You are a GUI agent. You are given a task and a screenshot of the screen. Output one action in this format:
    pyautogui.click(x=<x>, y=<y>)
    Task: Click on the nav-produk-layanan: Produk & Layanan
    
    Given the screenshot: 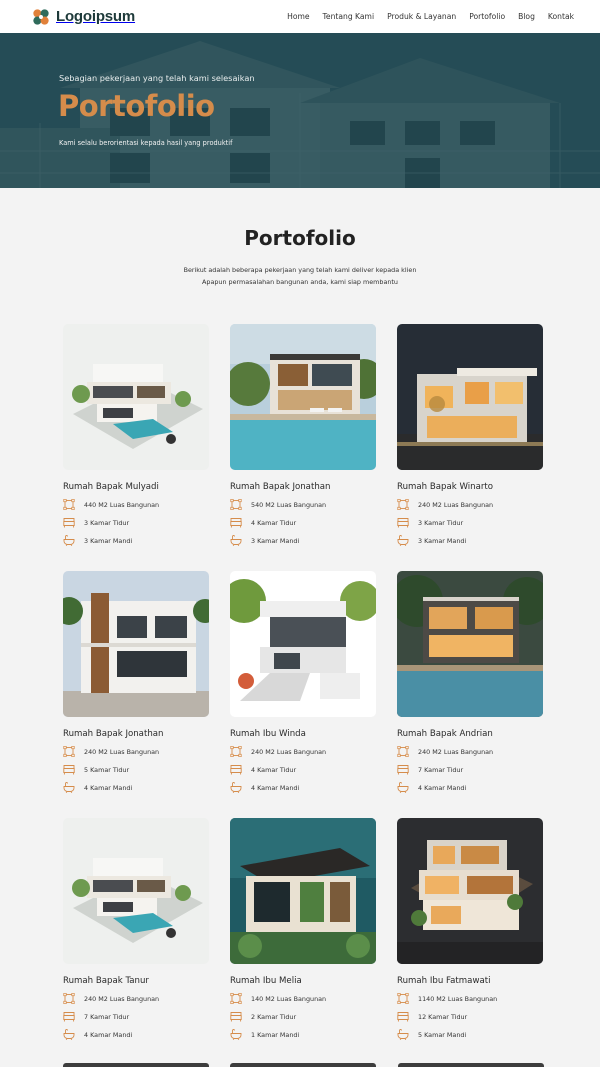 What is the action you would take?
    pyautogui.click(x=421, y=16)
    